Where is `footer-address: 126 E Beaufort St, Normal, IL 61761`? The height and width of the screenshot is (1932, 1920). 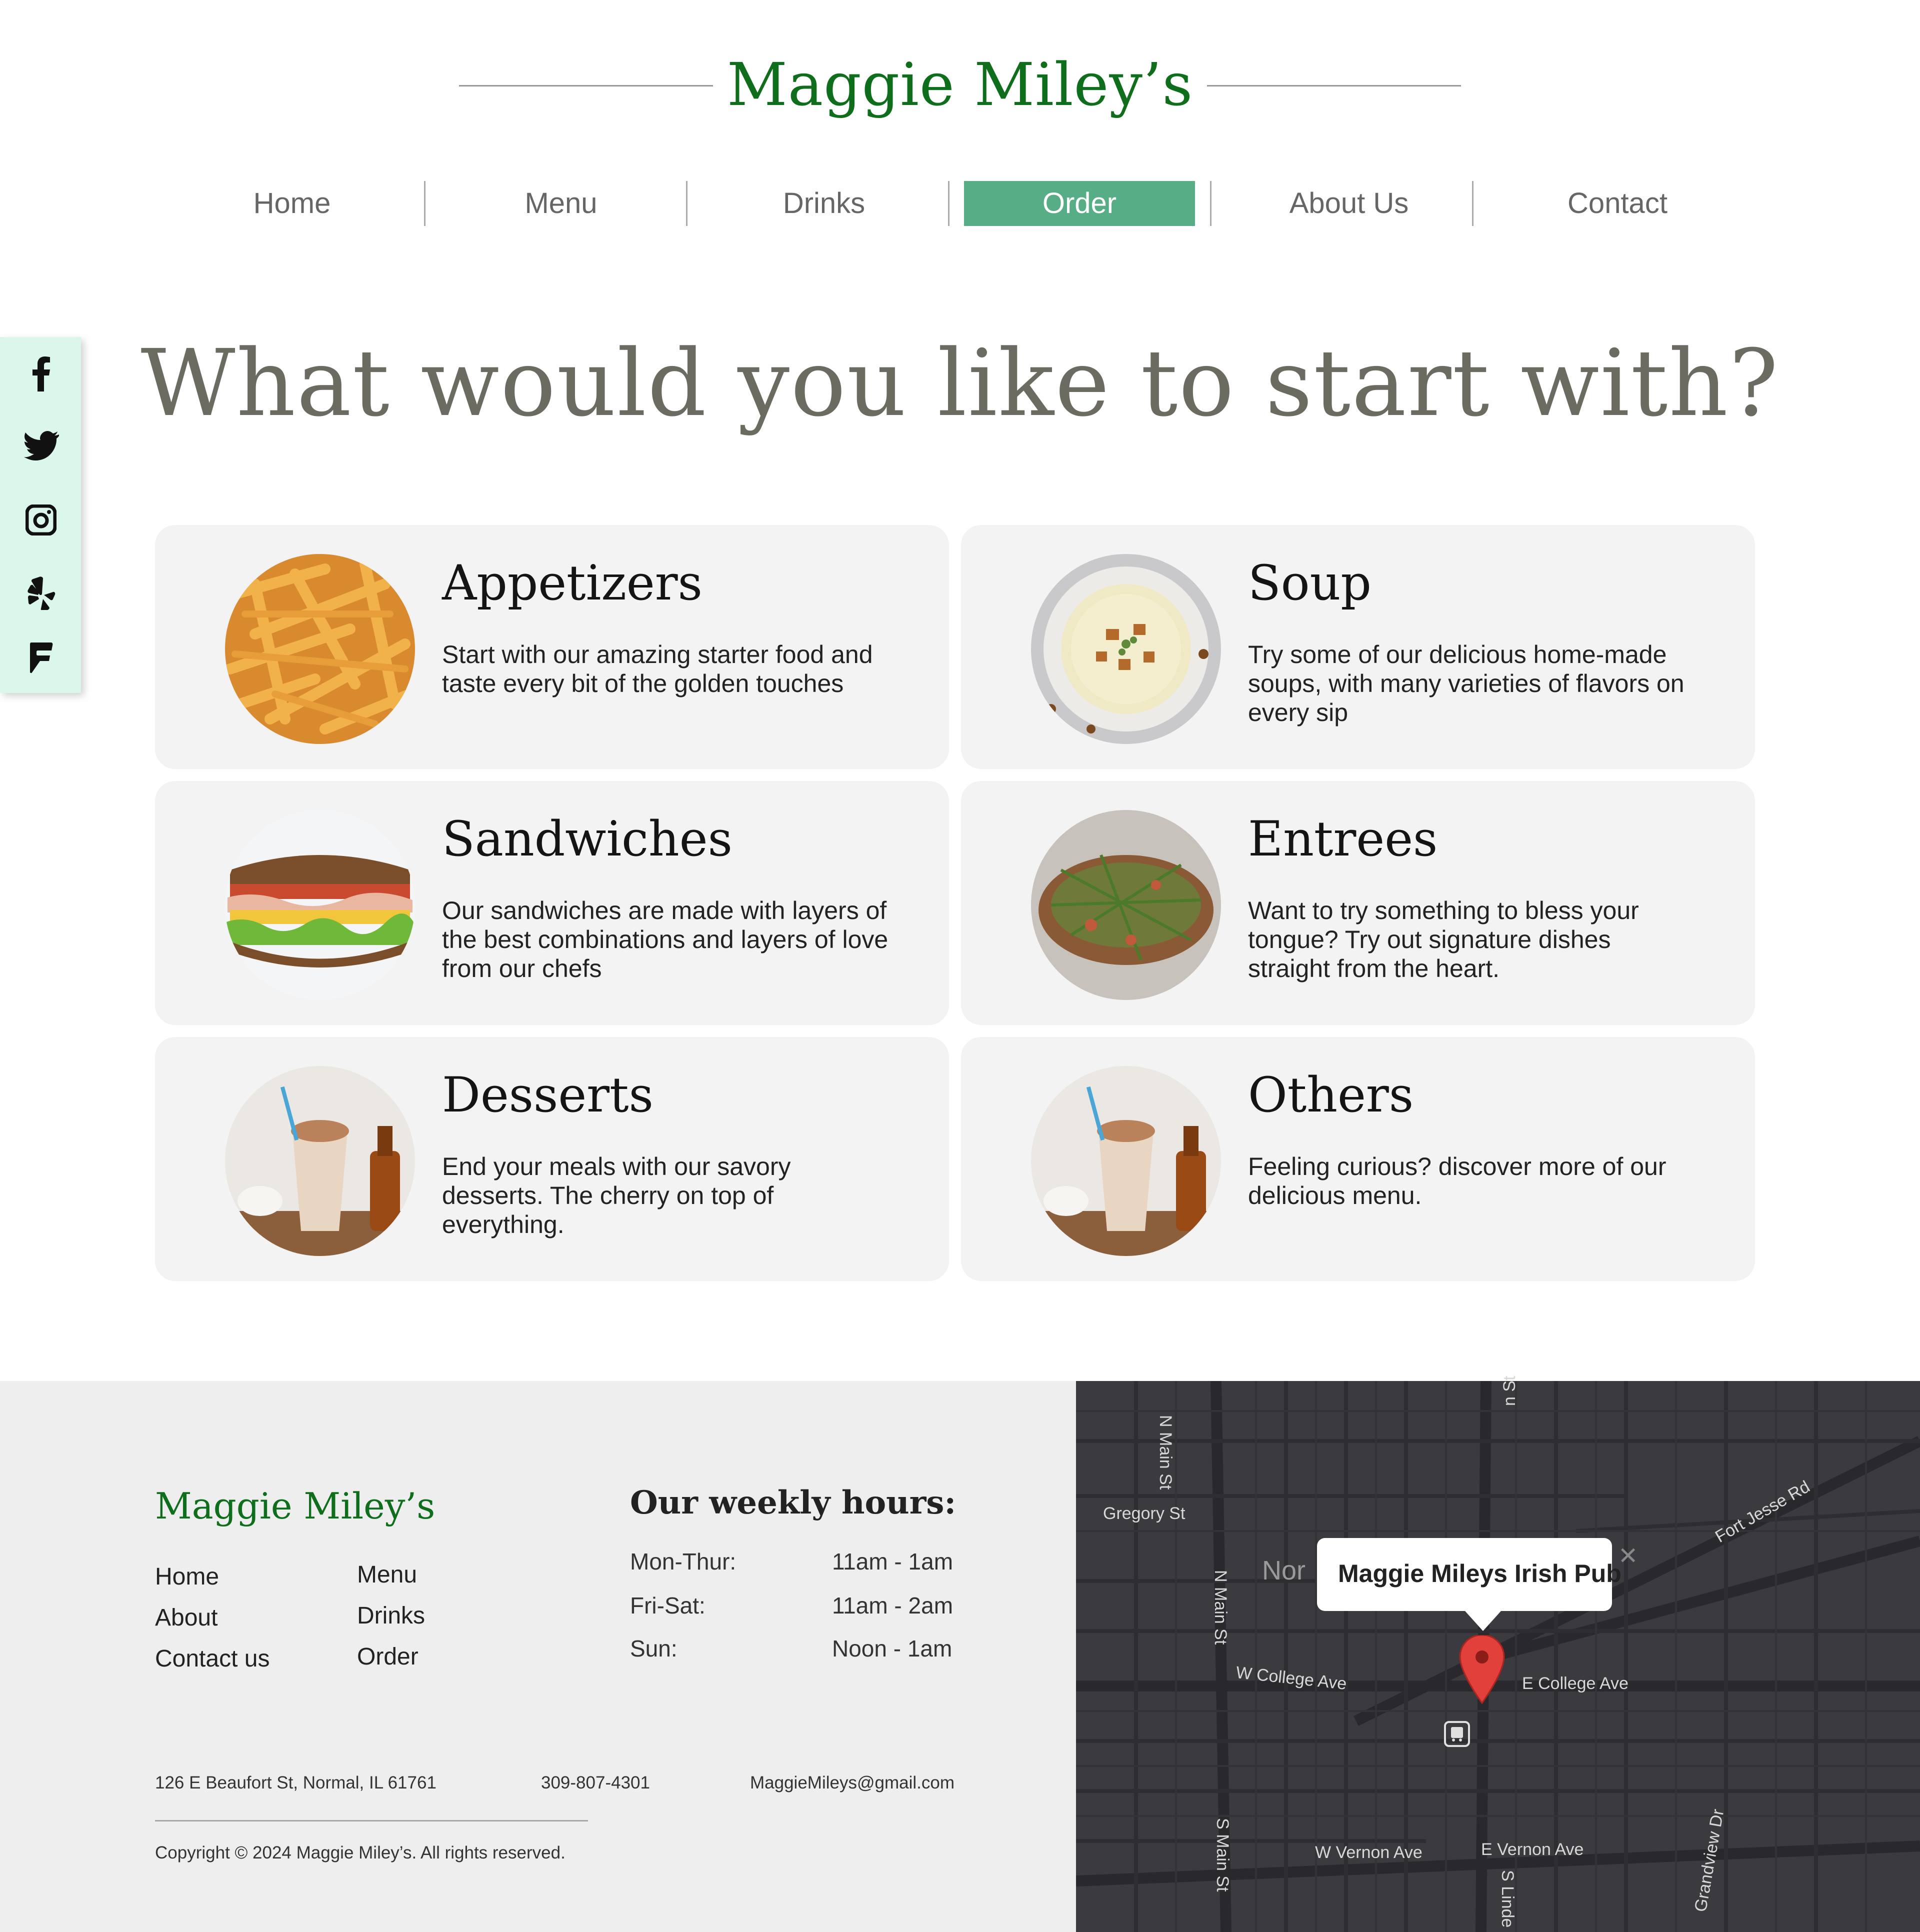 footer-address: 126 E Beaufort St, Normal, IL 61761 is located at coordinates (295, 1782).